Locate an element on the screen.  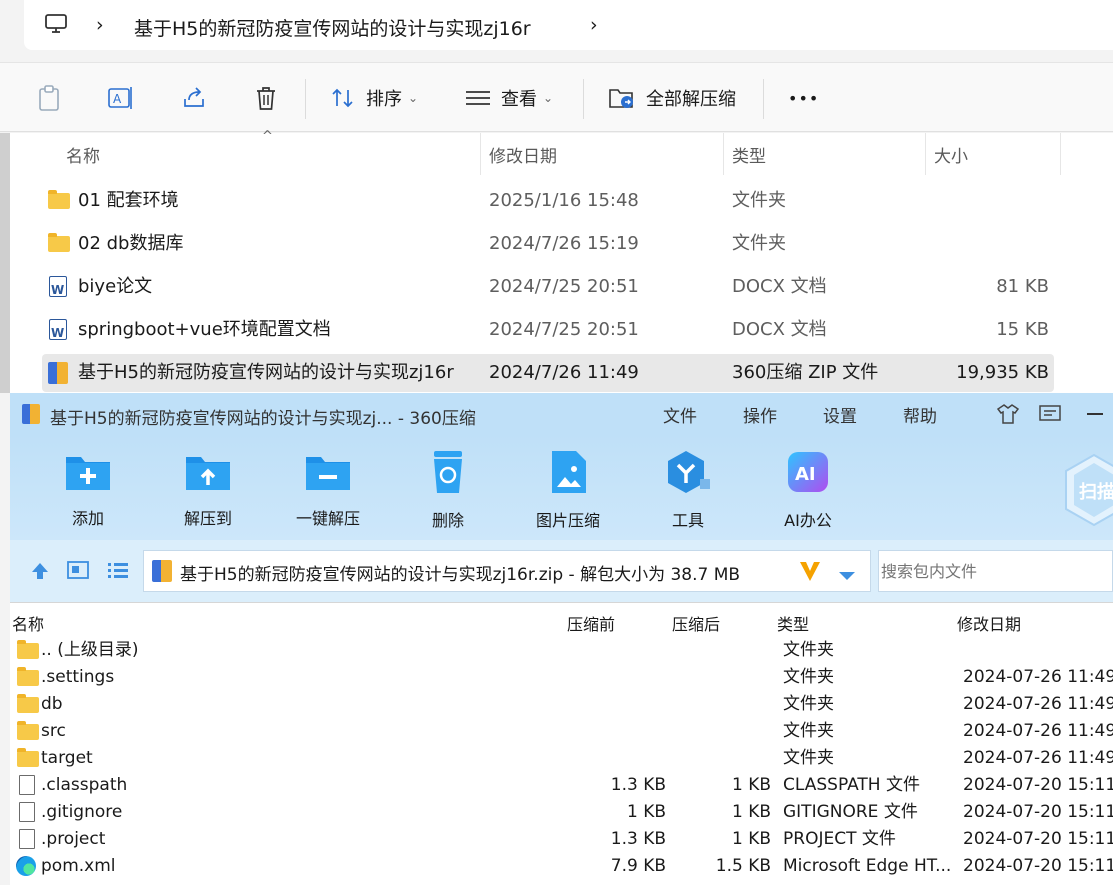
list-view-icon is located at coordinates (118, 572).